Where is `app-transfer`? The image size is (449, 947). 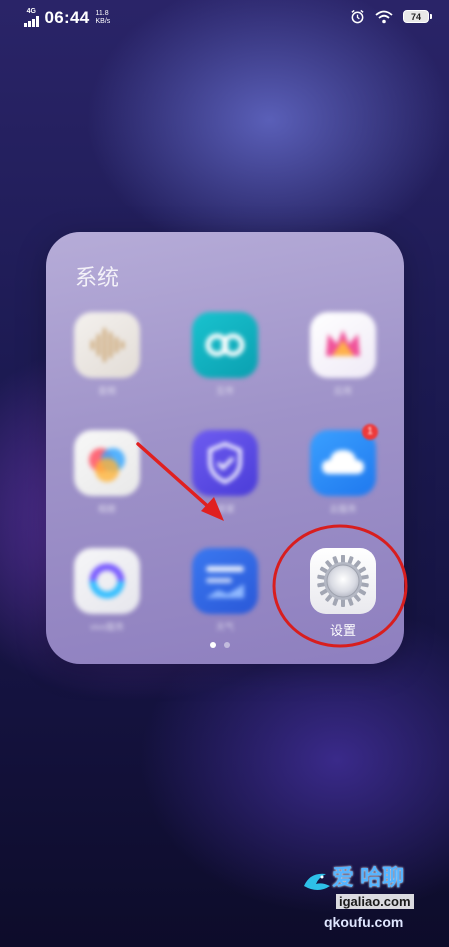 app-transfer is located at coordinates (225, 345).